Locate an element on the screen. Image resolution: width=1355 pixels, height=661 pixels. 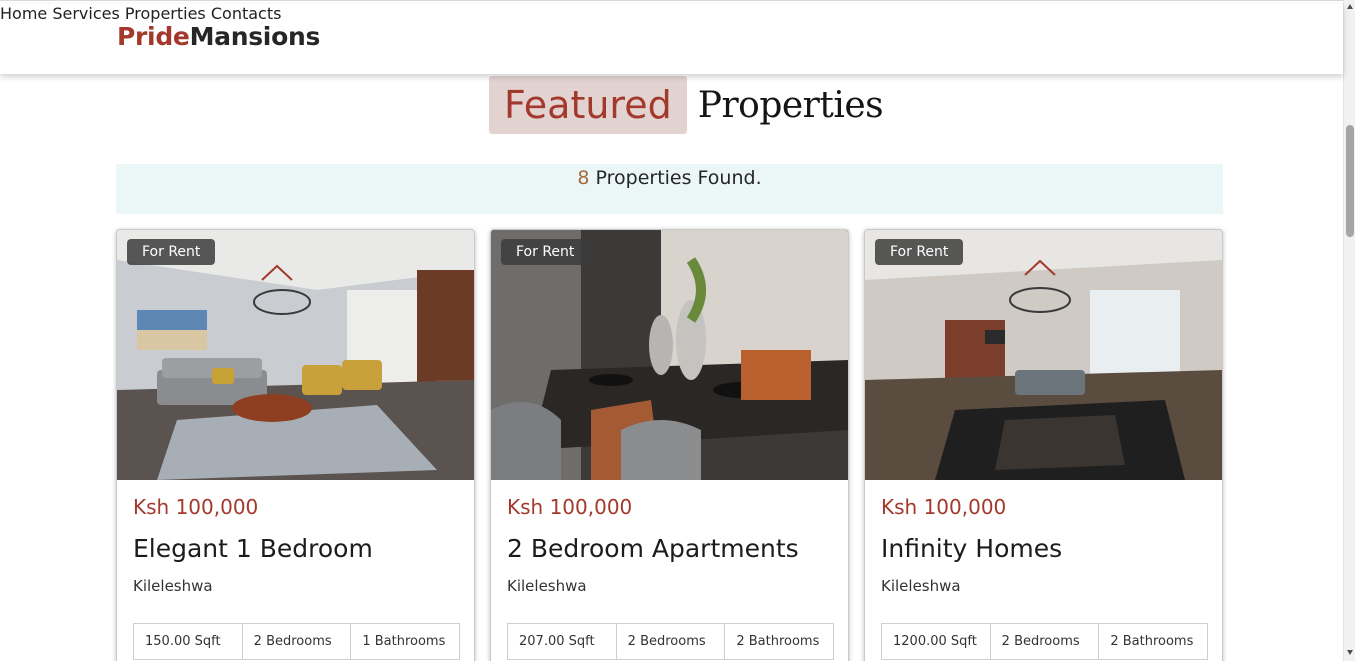
spec-area: 207.00 Sqft is located at coordinates (562, 641).